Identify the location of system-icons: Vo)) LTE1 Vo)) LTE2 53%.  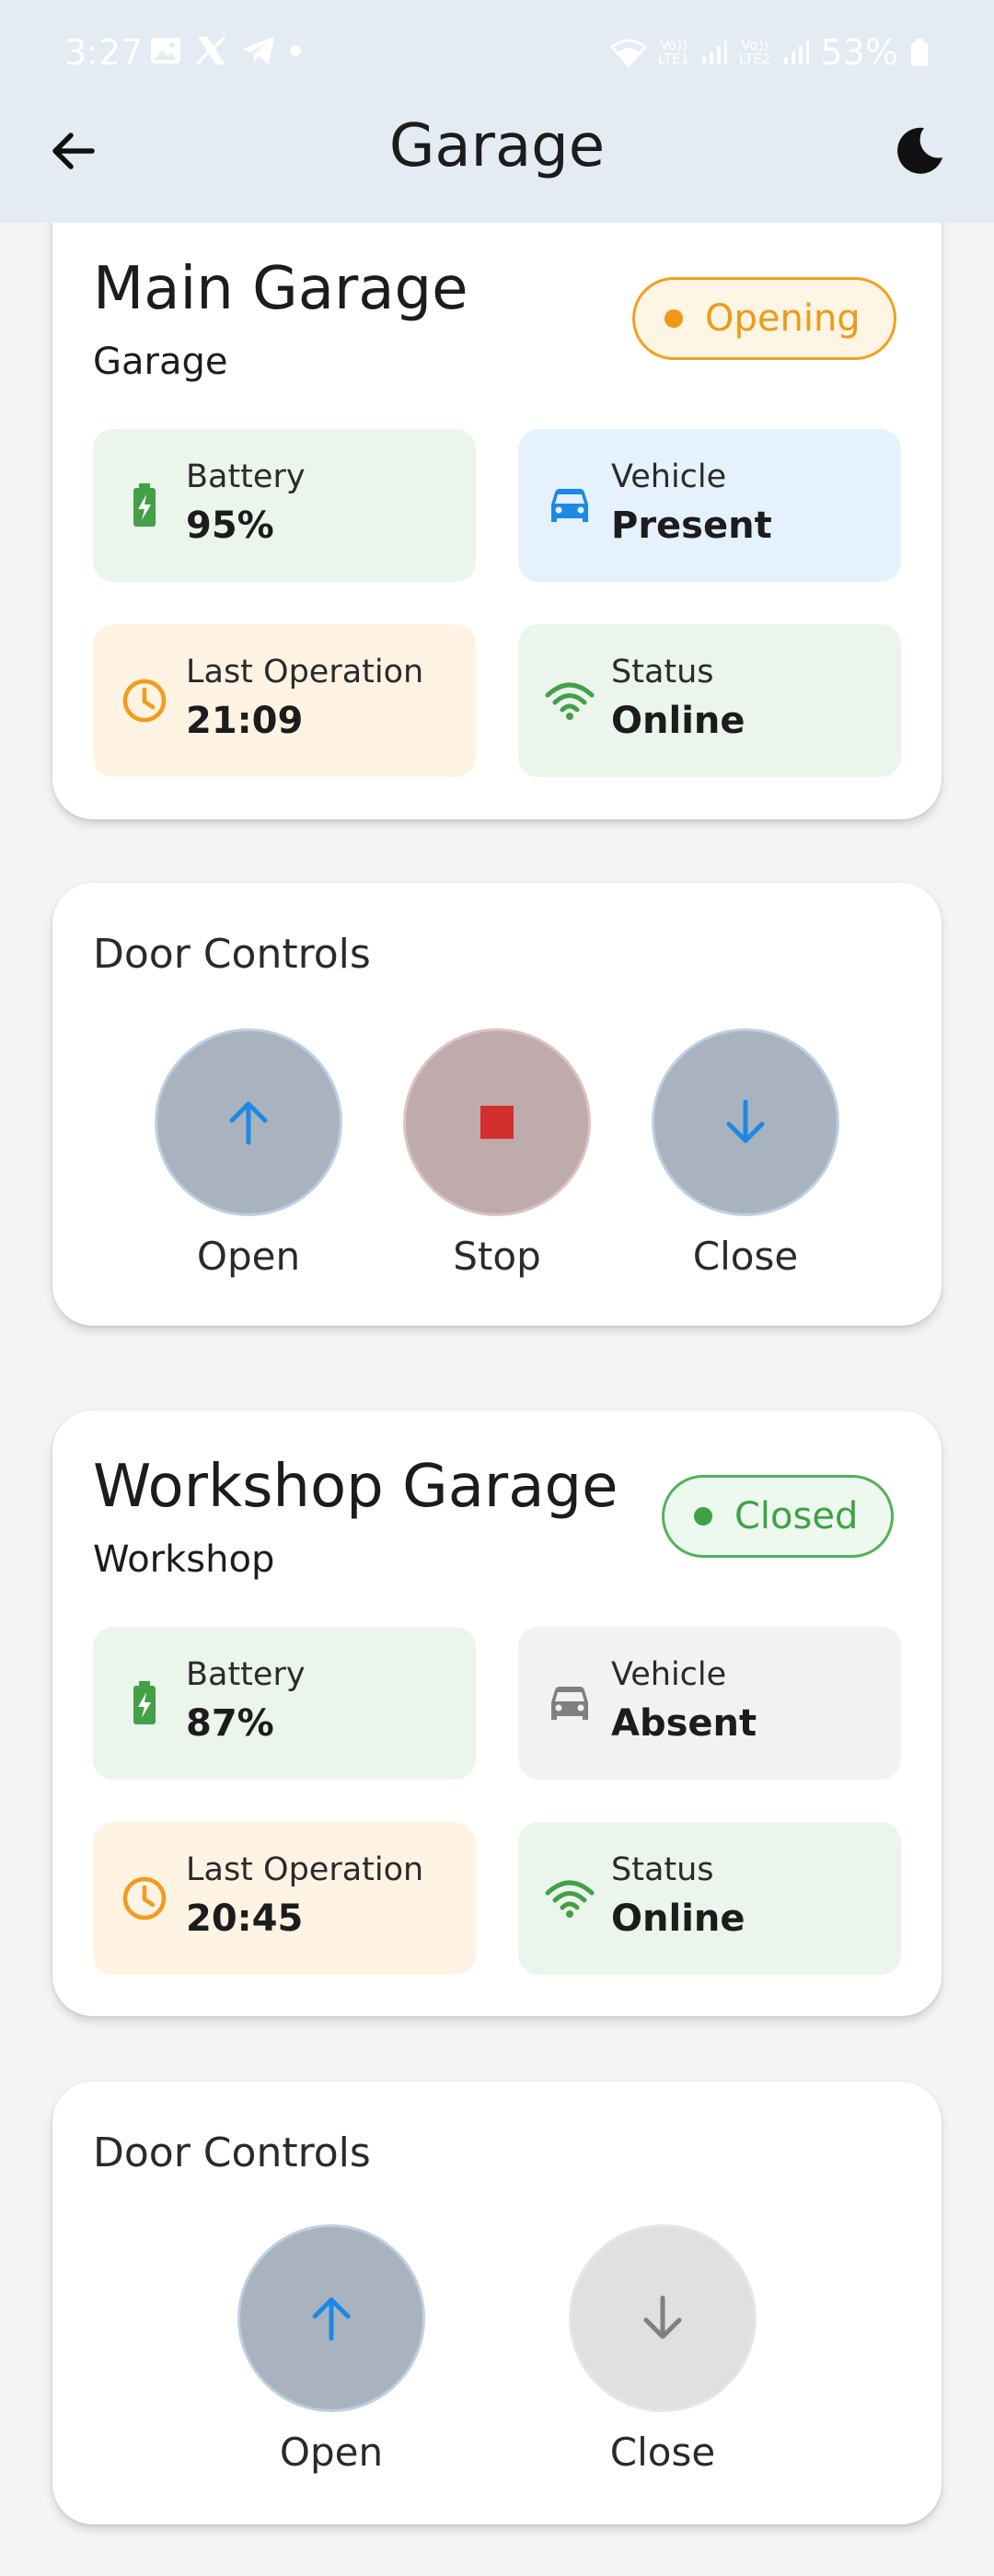
(769, 52).